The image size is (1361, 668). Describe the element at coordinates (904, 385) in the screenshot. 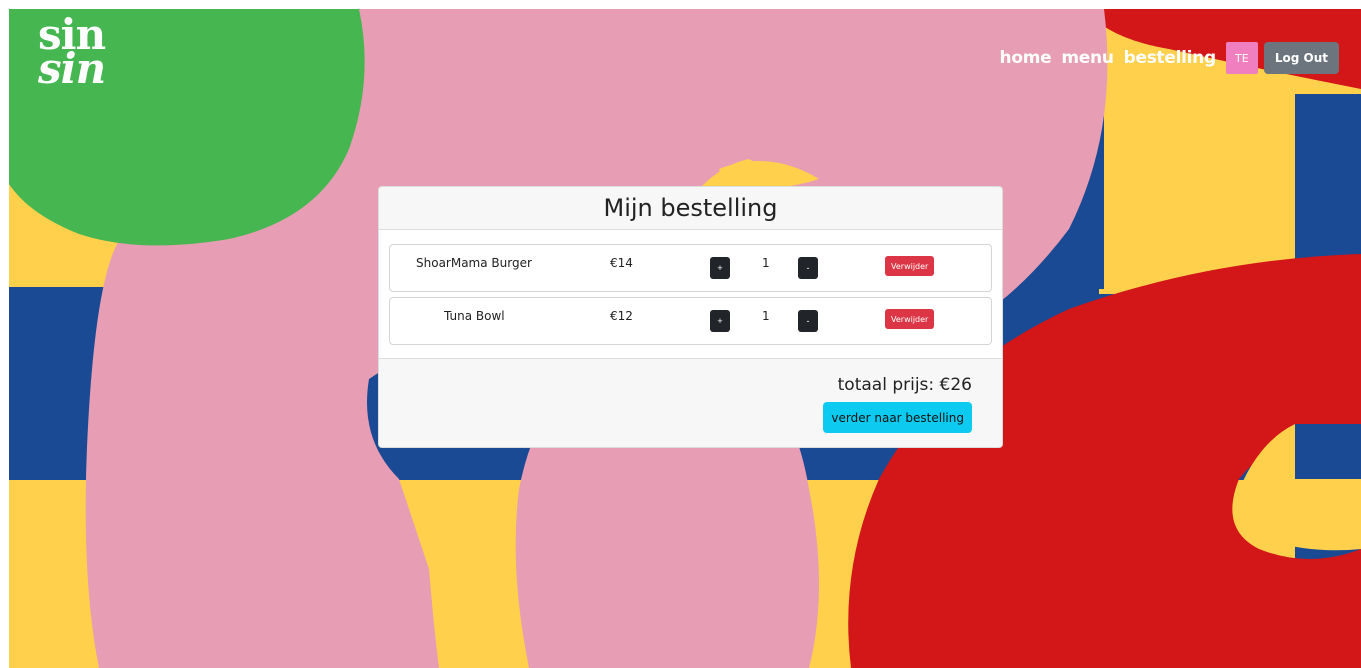

I see `order-total: totaal prijs: €26` at that location.